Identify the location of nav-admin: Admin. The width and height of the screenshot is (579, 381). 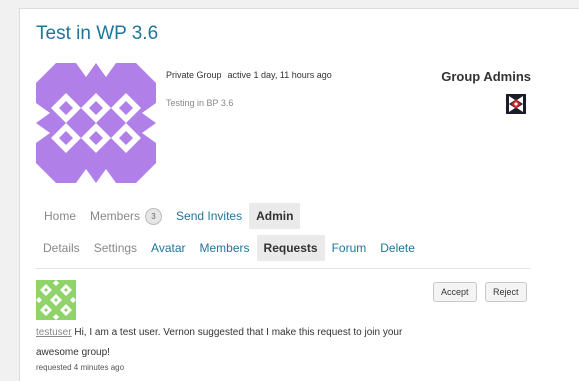
(275, 216).